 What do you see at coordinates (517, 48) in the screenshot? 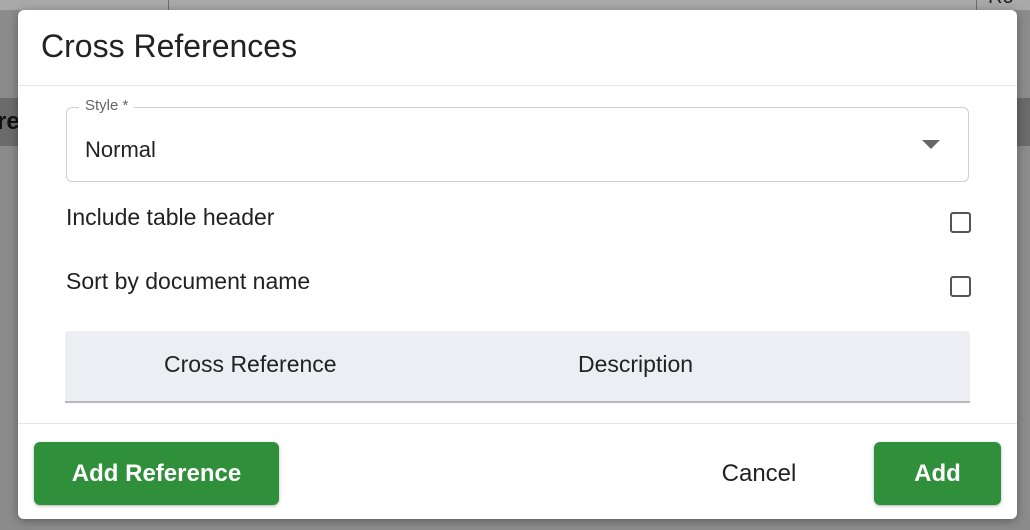
I see `dialog-header: Cross References` at bounding box center [517, 48].